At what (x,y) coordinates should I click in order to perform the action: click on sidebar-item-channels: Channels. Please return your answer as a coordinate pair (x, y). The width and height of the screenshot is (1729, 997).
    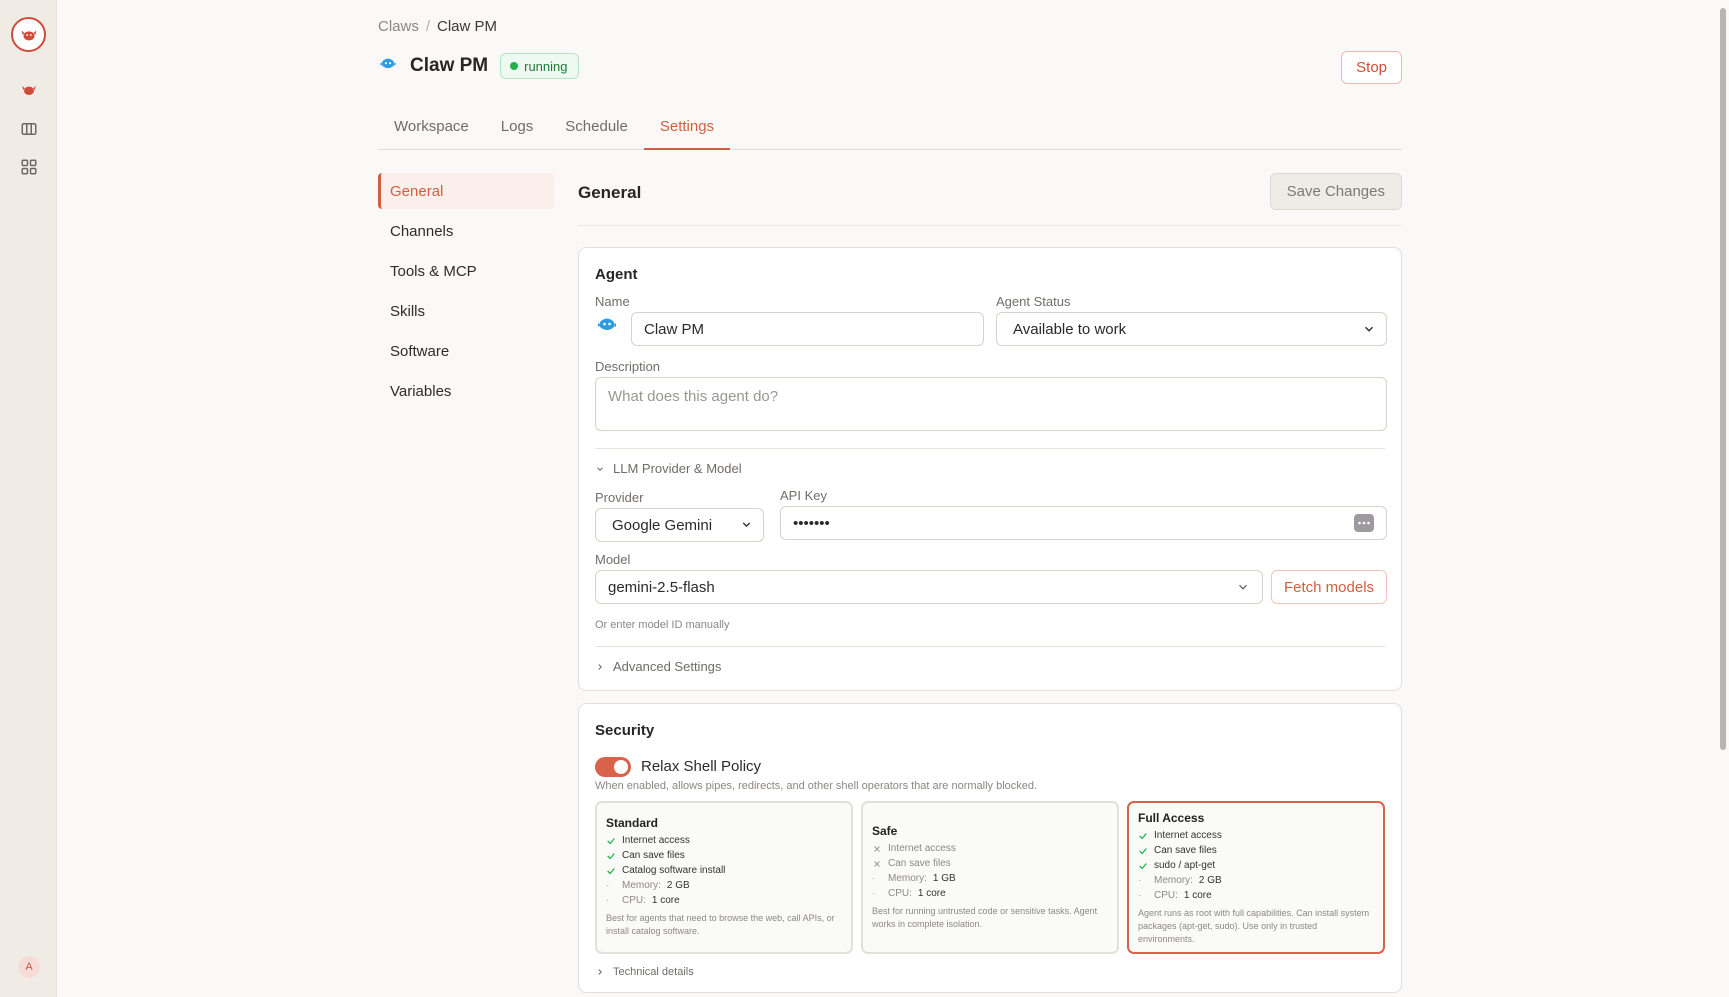
    Looking at the image, I should click on (466, 231).